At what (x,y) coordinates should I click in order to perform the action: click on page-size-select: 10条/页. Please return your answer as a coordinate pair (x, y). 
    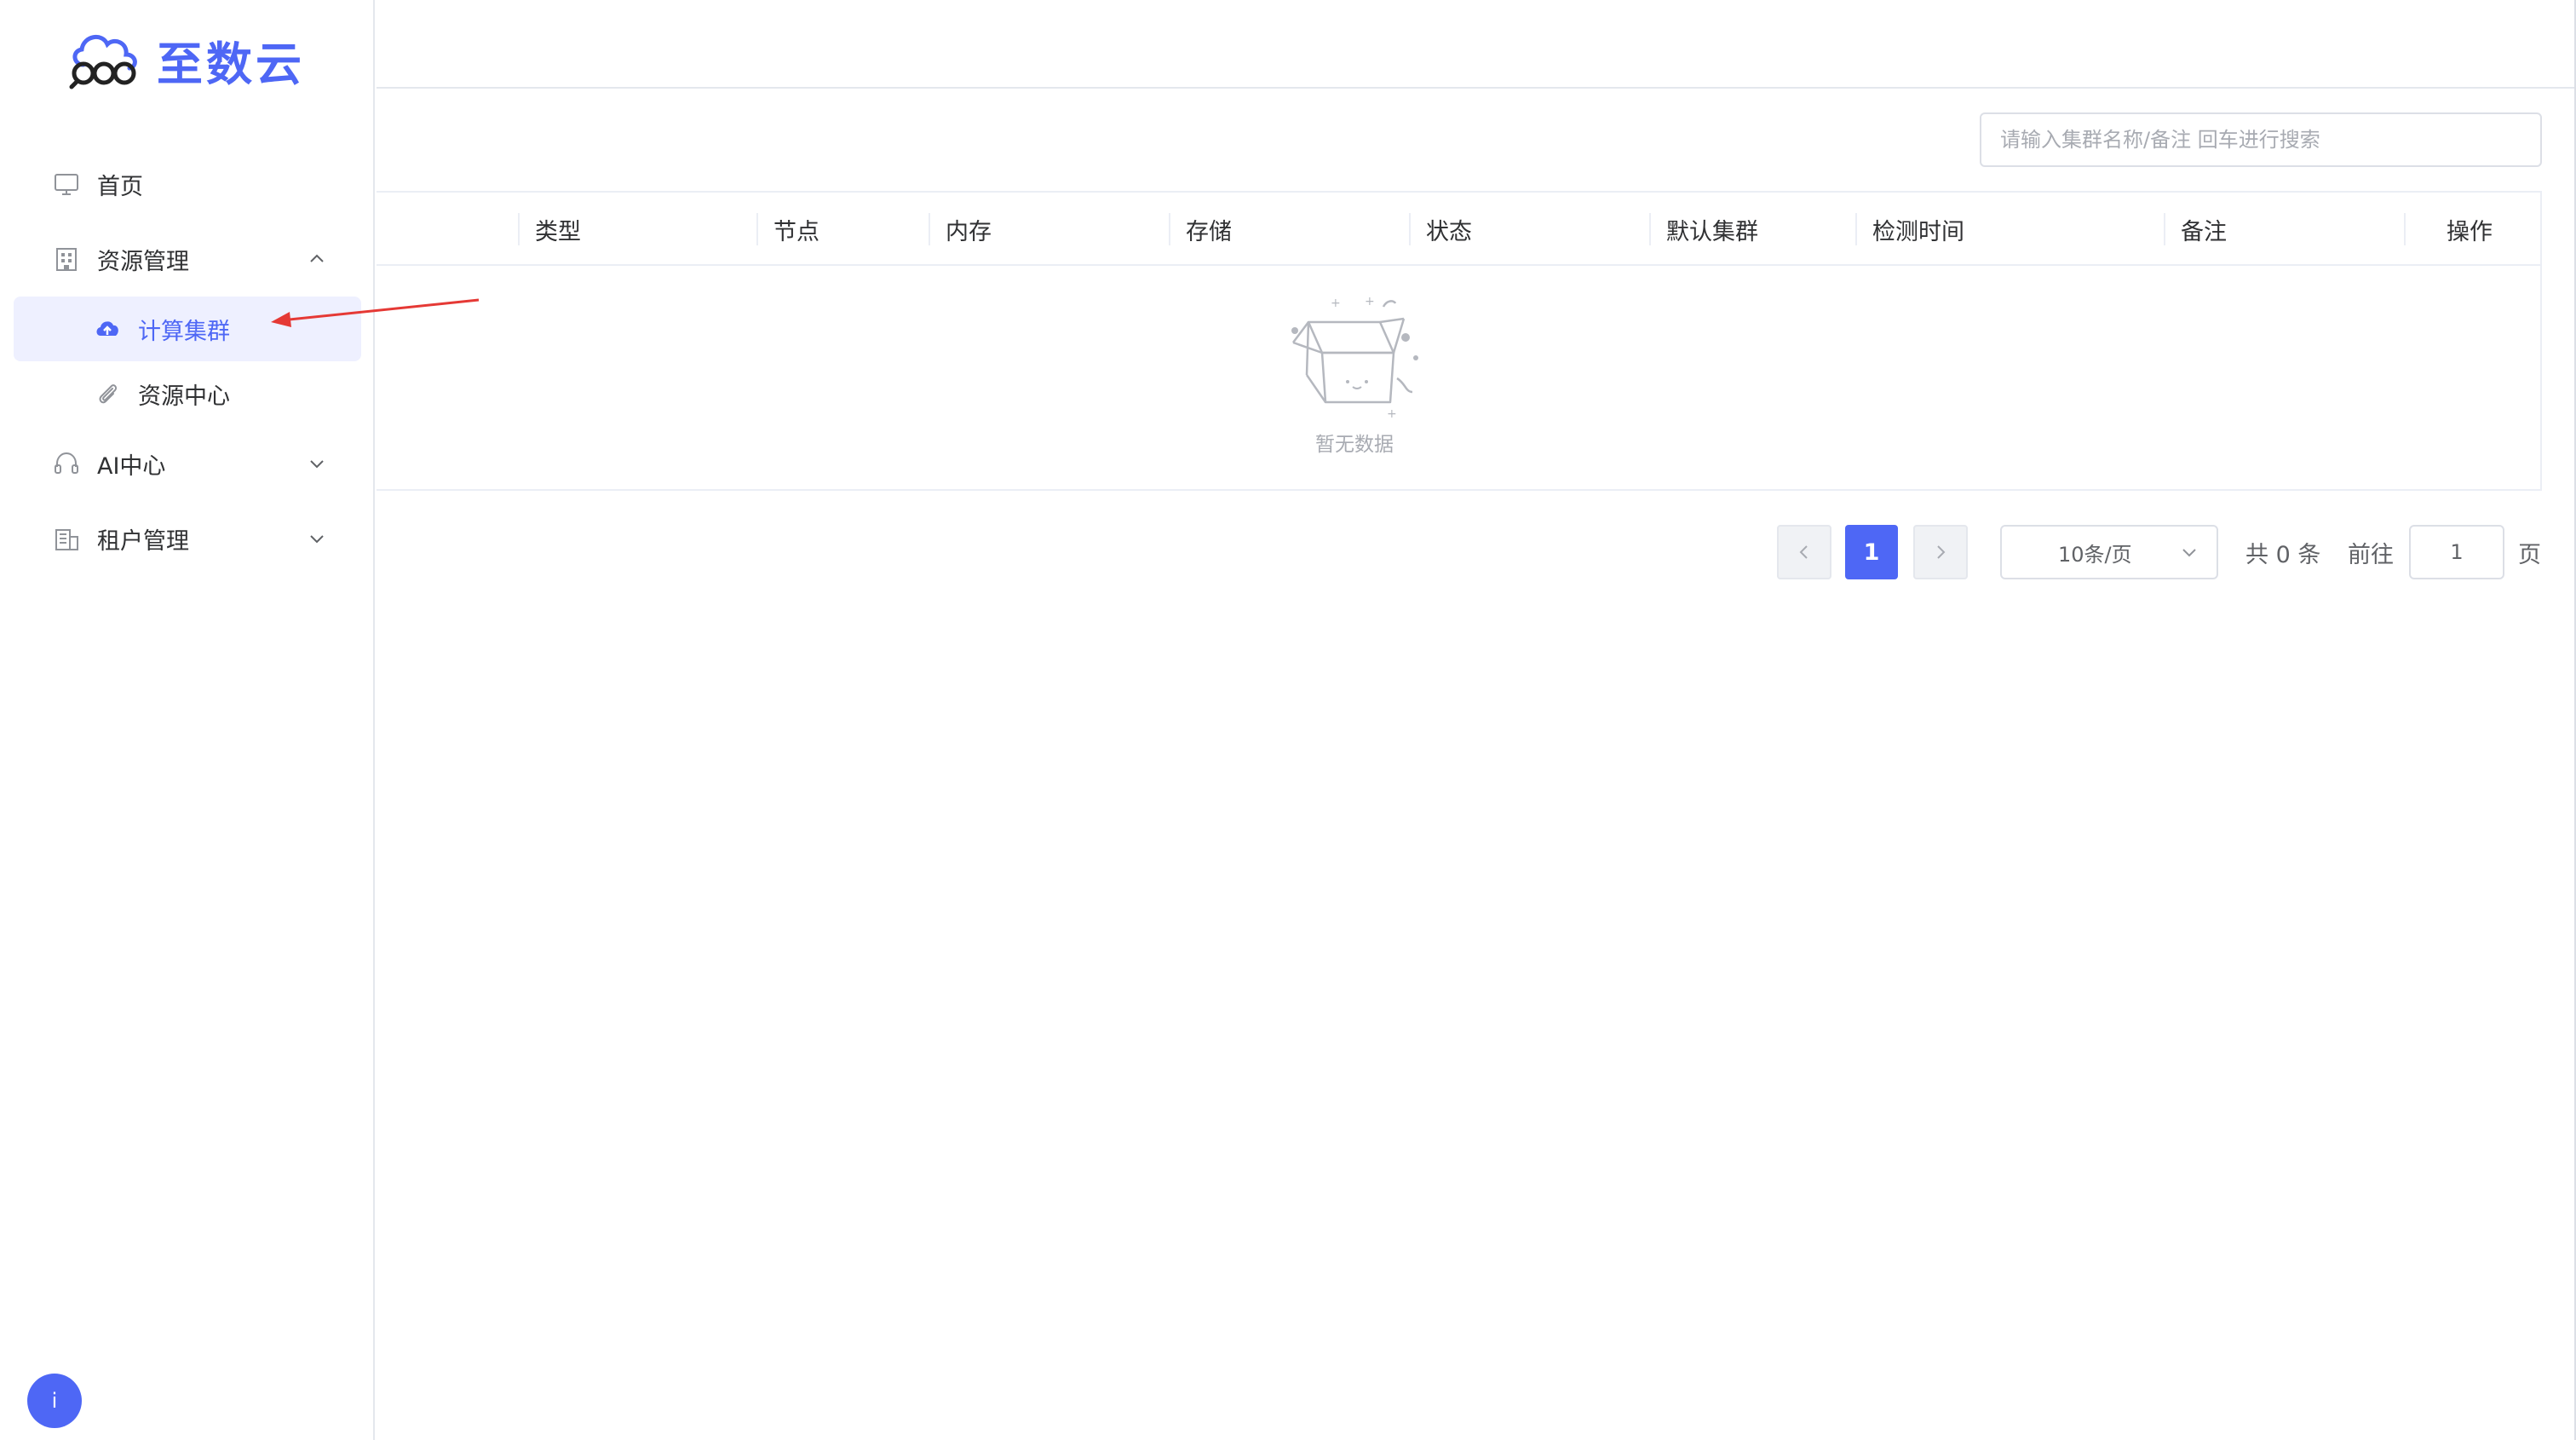
    Looking at the image, I should click on (2109, 552).